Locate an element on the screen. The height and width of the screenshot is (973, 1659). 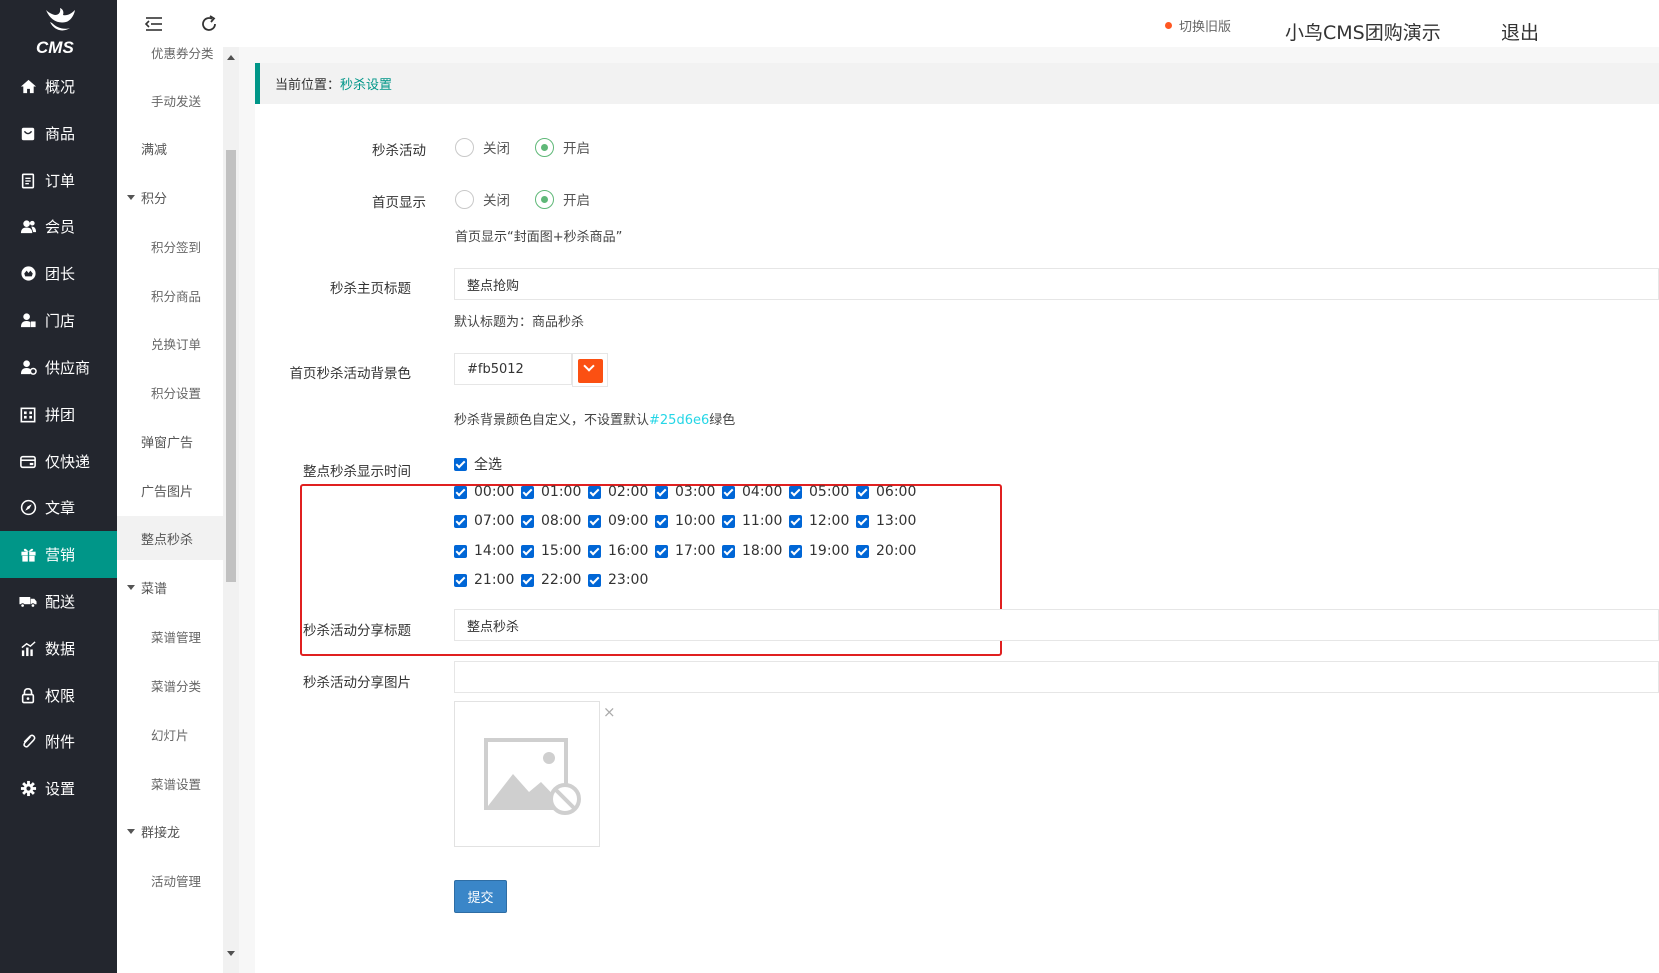
share-image-input is located at coordinates (1056, 677).